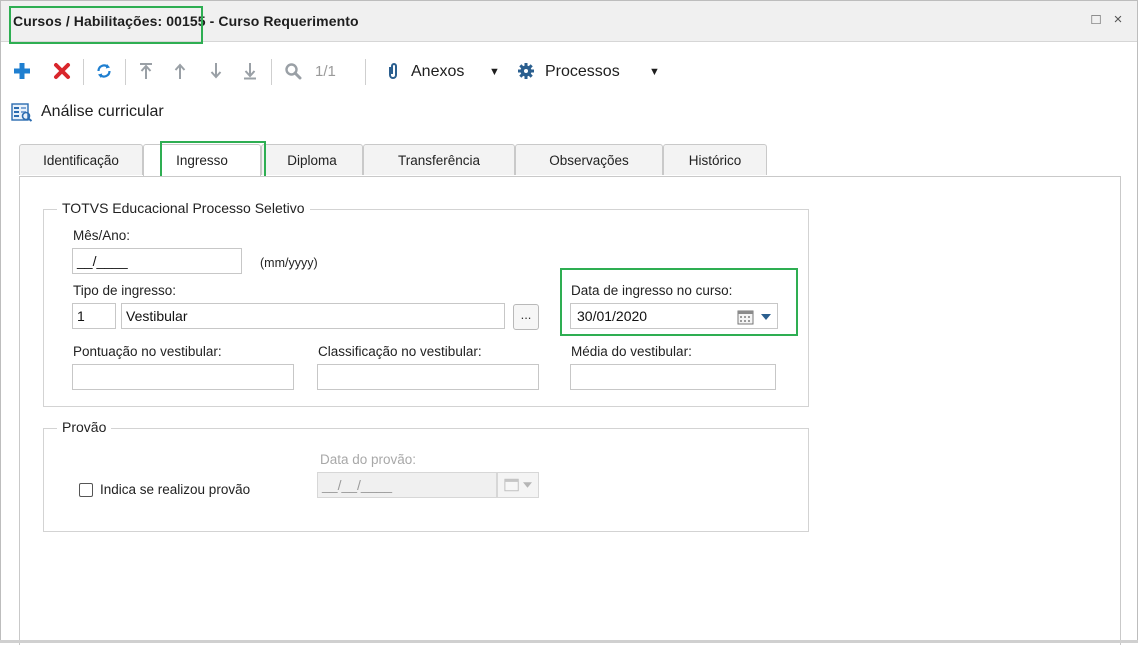  Describe the element at coordinates (1118, 20) in the screenshot. I see `close-window-button: ×` at that location.